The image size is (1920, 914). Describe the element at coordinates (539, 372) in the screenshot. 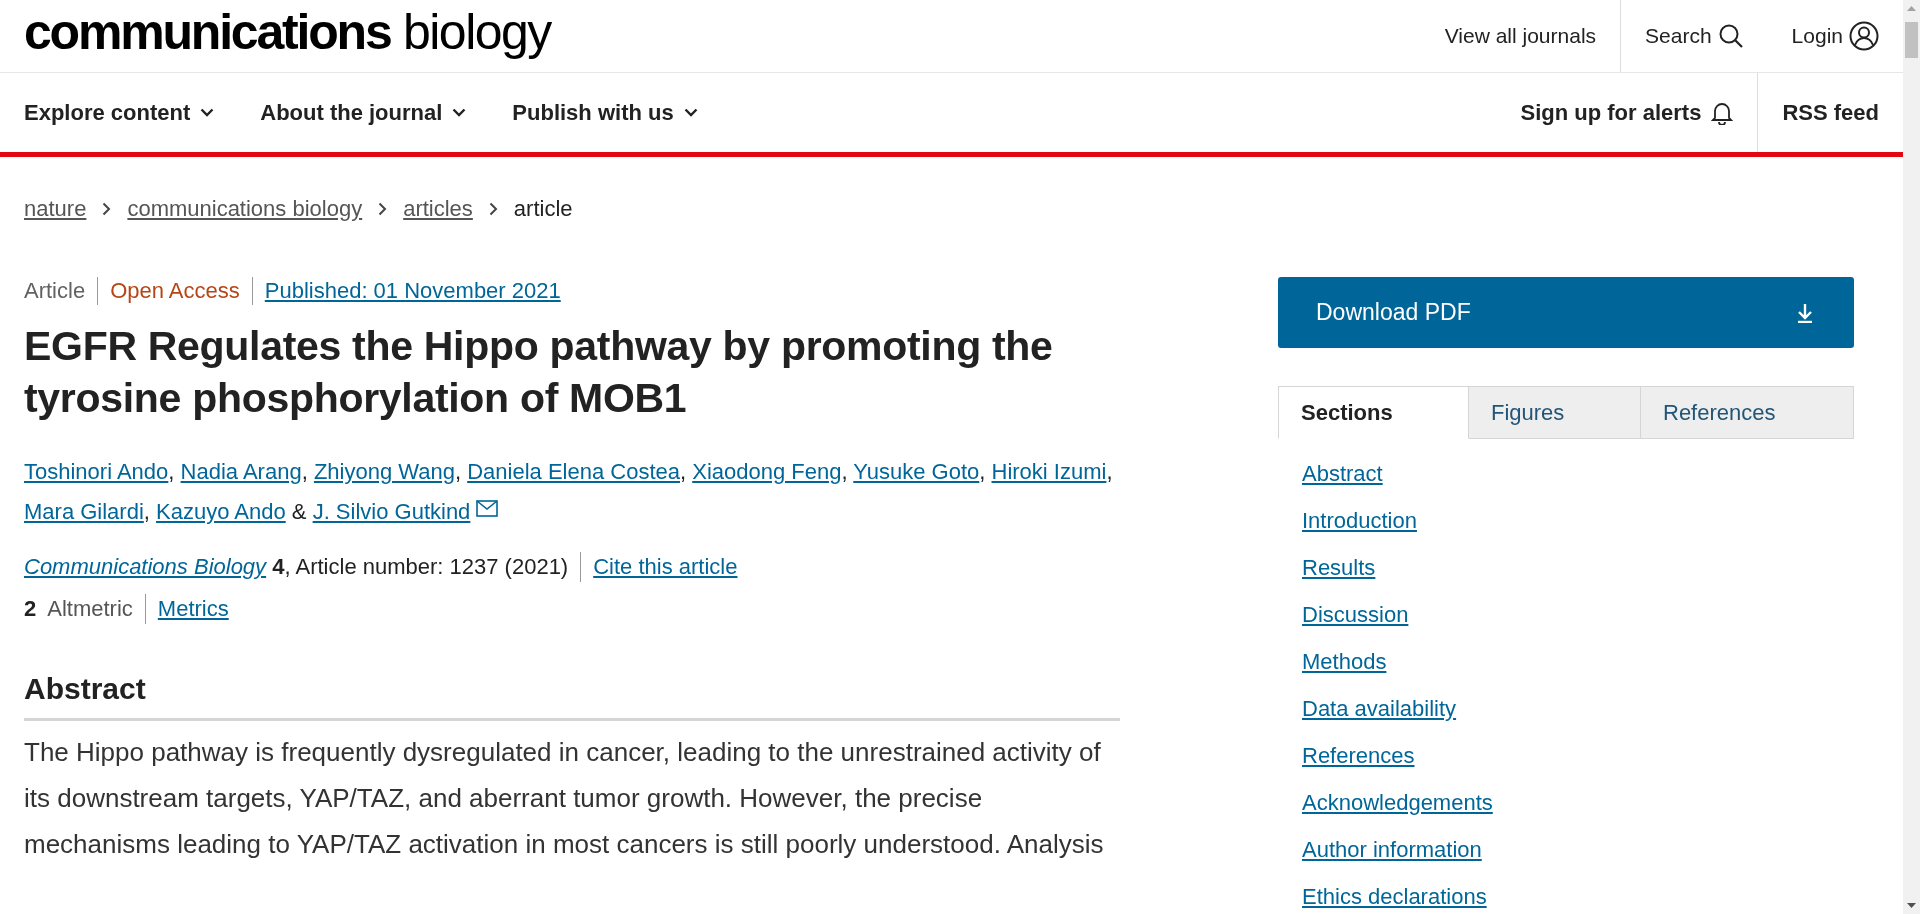

I see `article-title: EGFR Regulates the Hippo pathway by promoting the tyrosine phosphorylation of MOB1` at that location.